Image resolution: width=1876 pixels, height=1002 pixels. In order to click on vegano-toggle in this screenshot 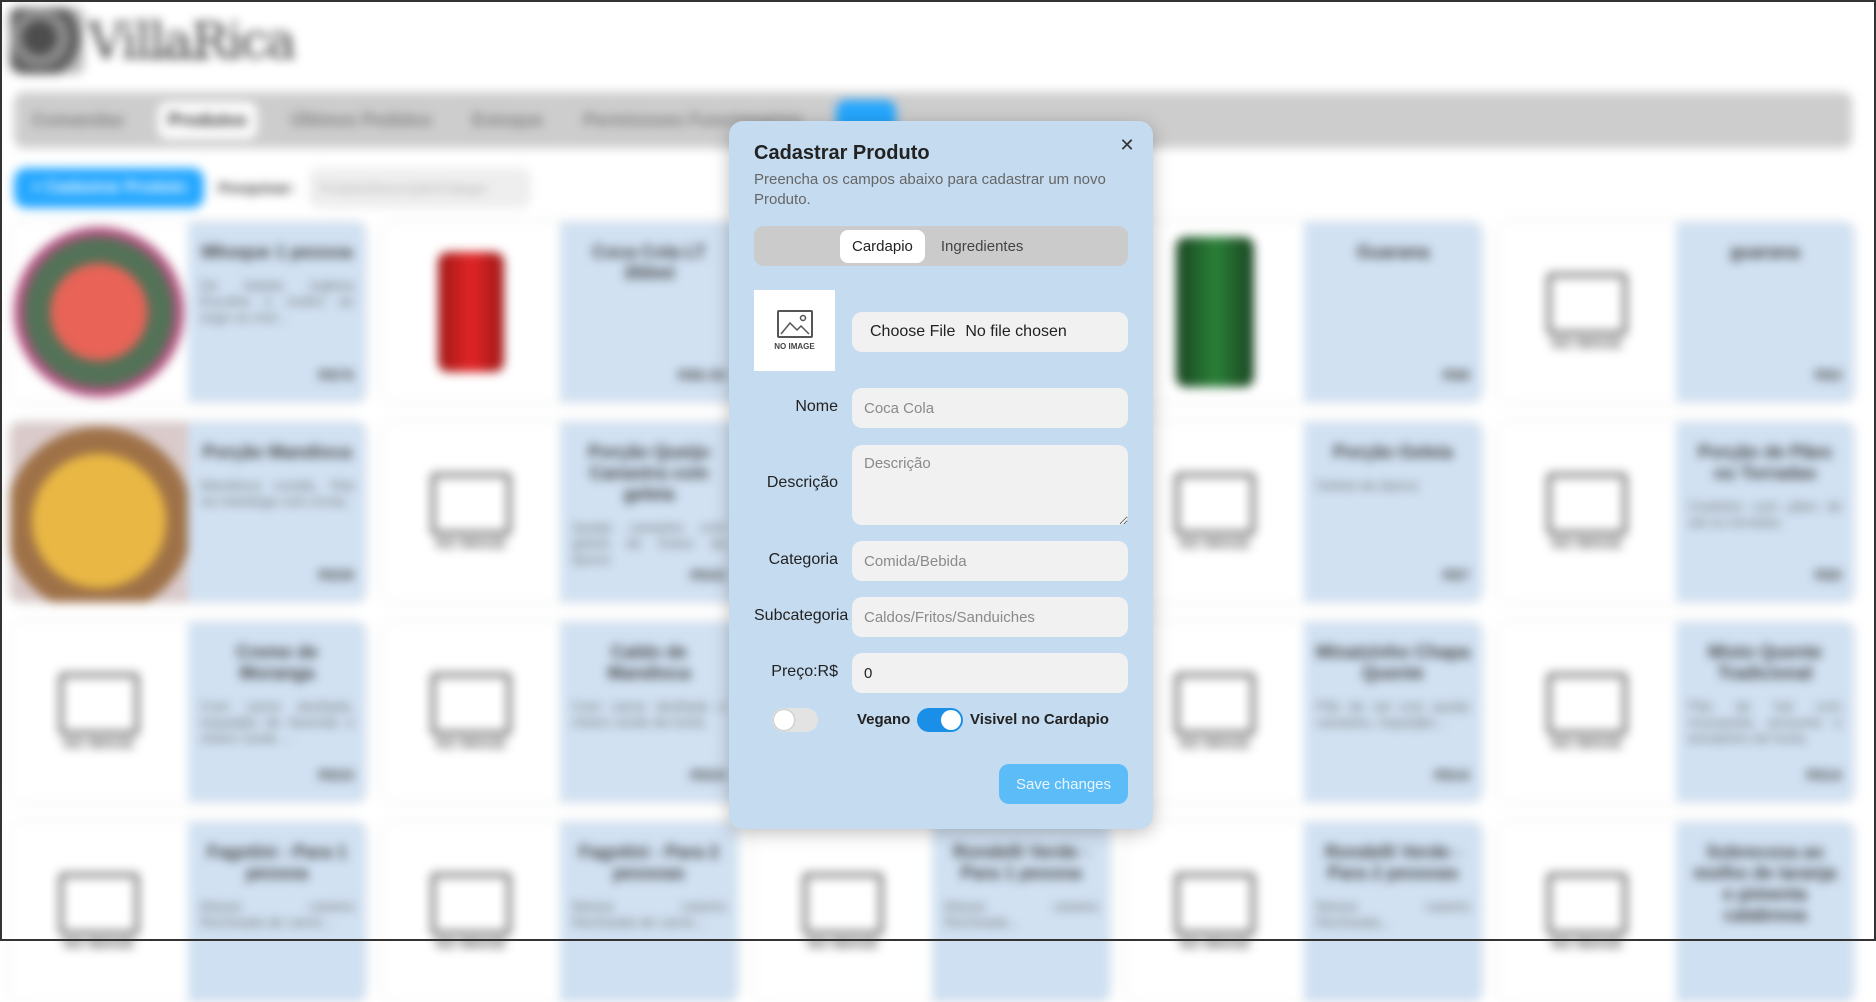, I will do `click(795, 720)`.